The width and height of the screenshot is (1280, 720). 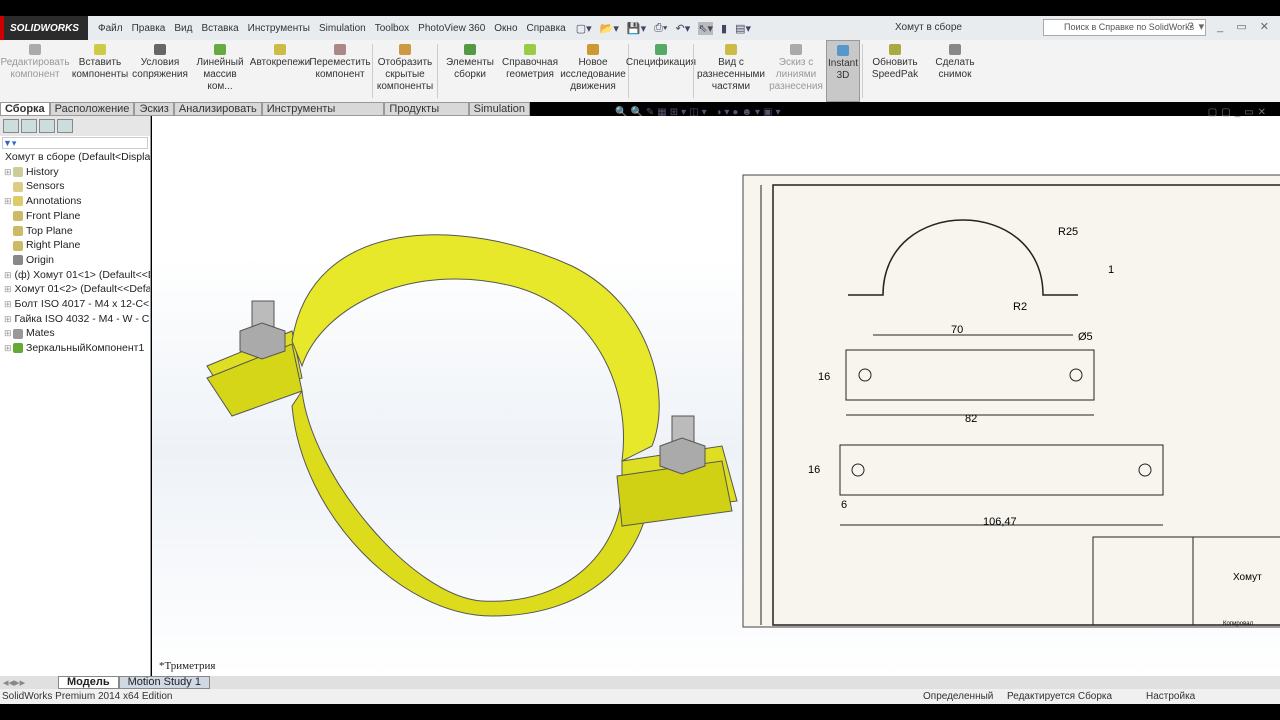 What do you see at coordinates (843, 71) in the screenshot?
I see `ribbon-button: Instant 3D` at bounding box center [843, 71].